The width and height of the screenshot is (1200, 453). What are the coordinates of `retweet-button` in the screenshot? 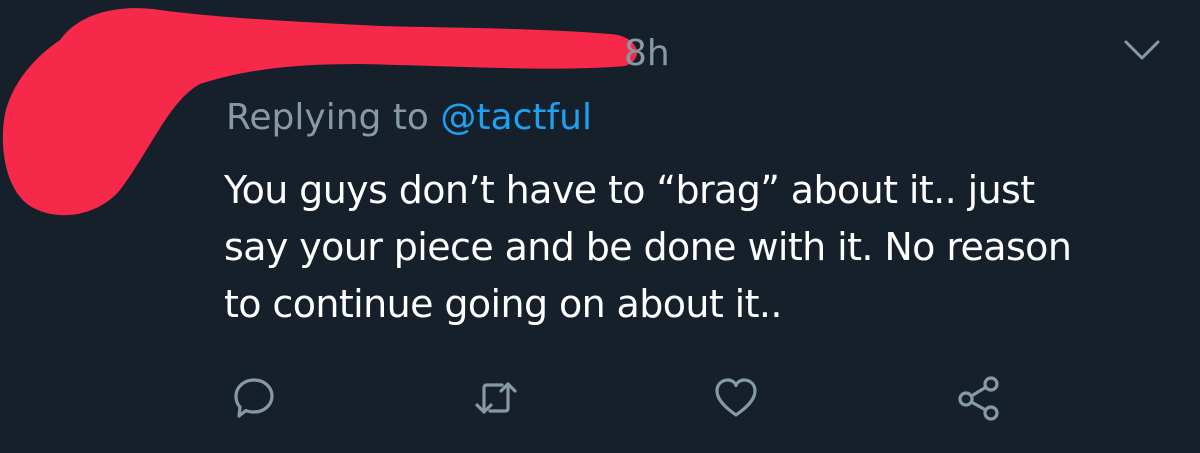 It's located at (496, 398).